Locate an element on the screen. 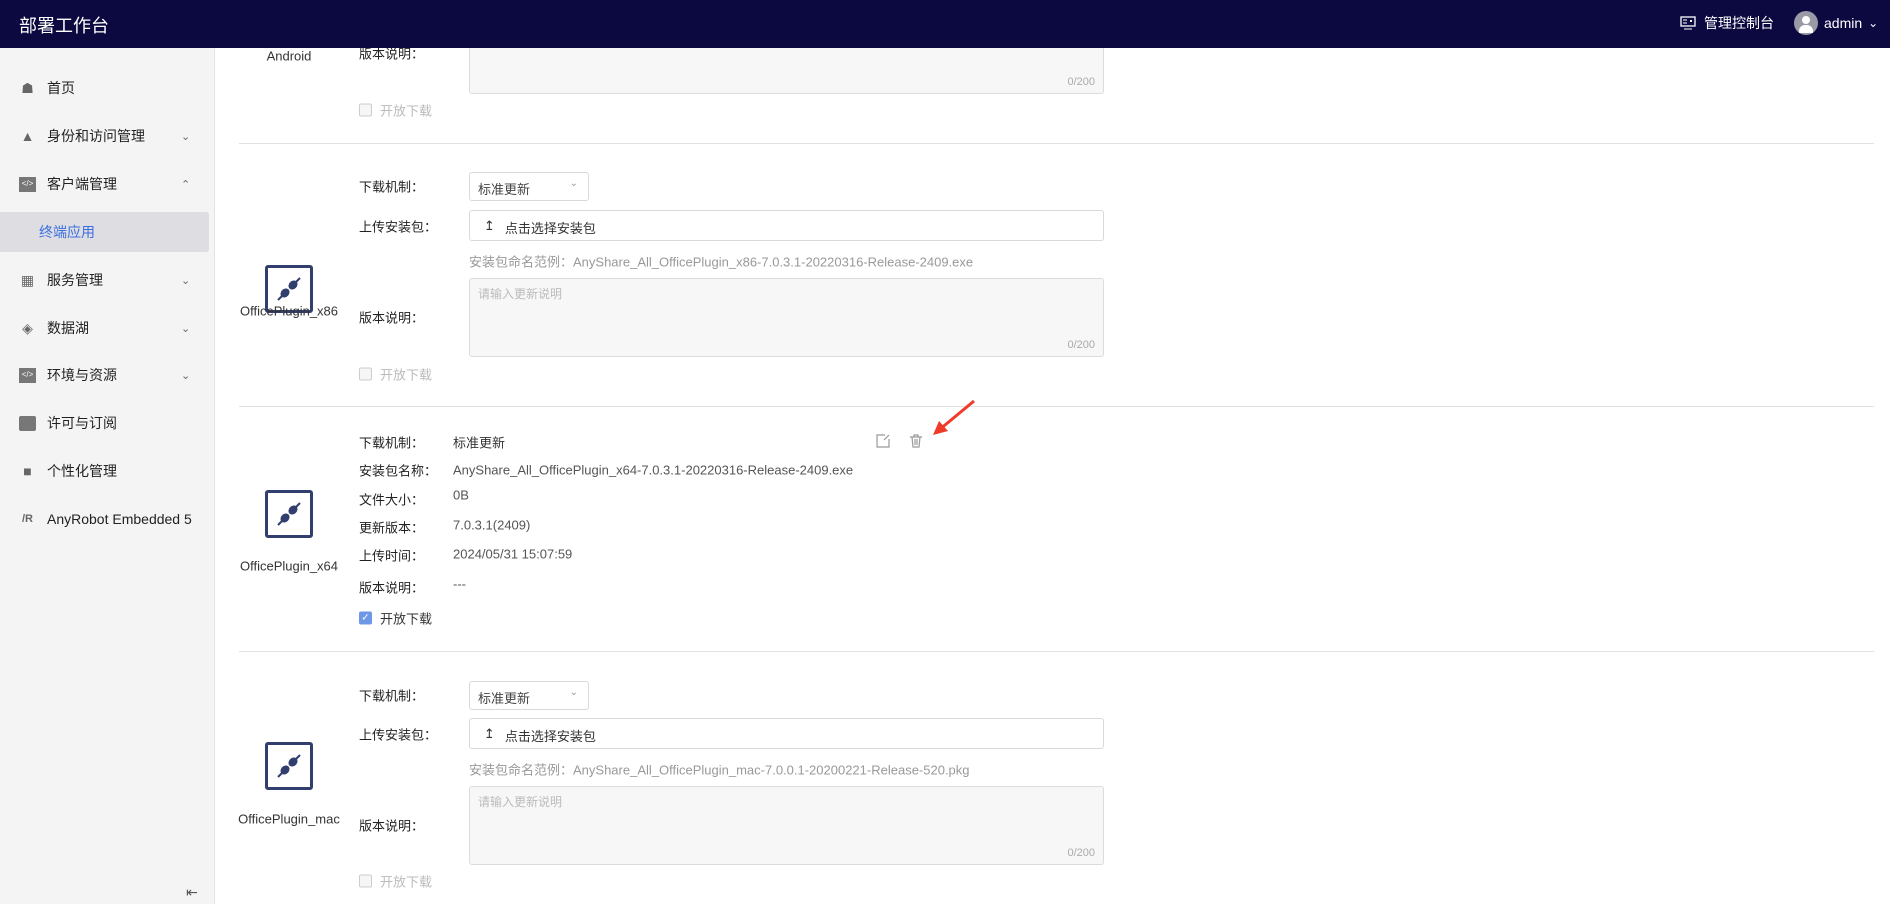  home-icon: ☗ is located at coordinates (27, 87).